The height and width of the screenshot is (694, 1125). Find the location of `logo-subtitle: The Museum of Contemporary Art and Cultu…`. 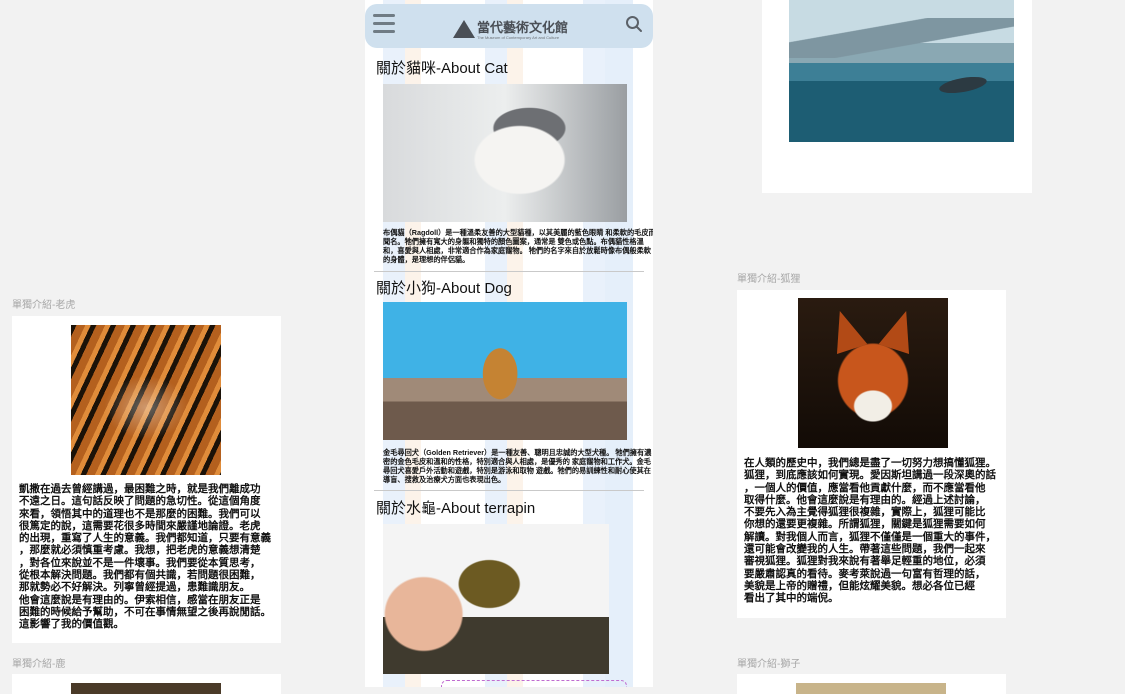

logo-subtitle: The Museum of Contemporary Art and Cultu… is located at coordinates (518, 37).